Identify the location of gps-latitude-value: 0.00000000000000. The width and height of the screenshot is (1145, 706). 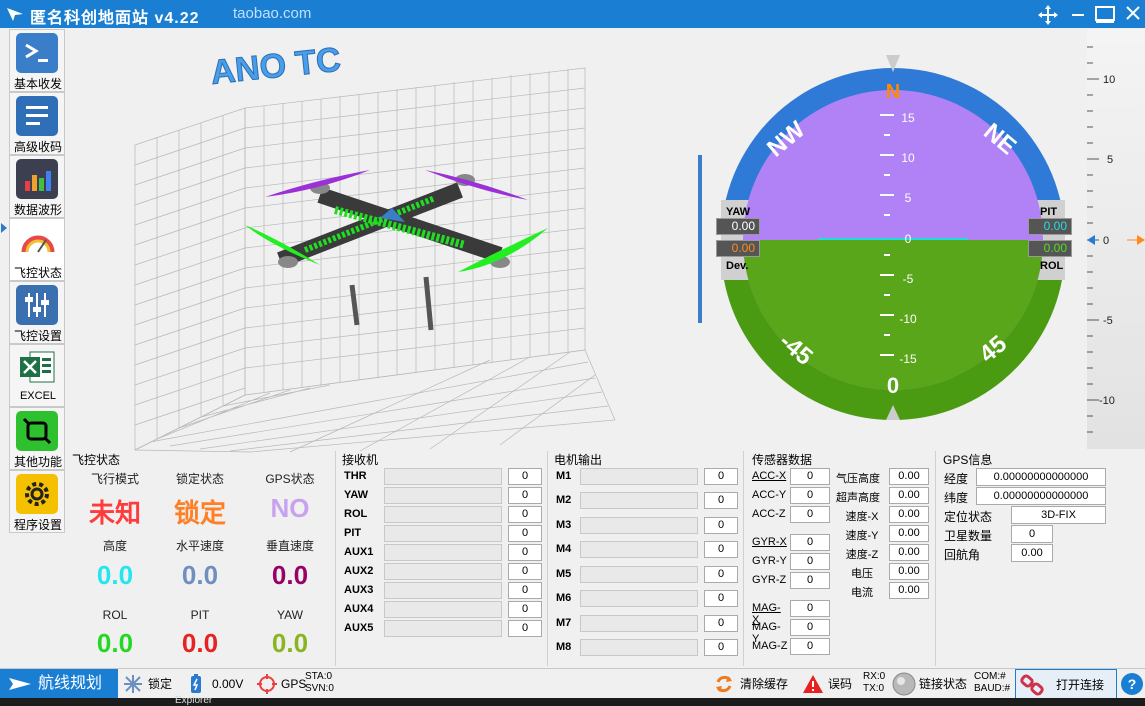
(1041, 496).